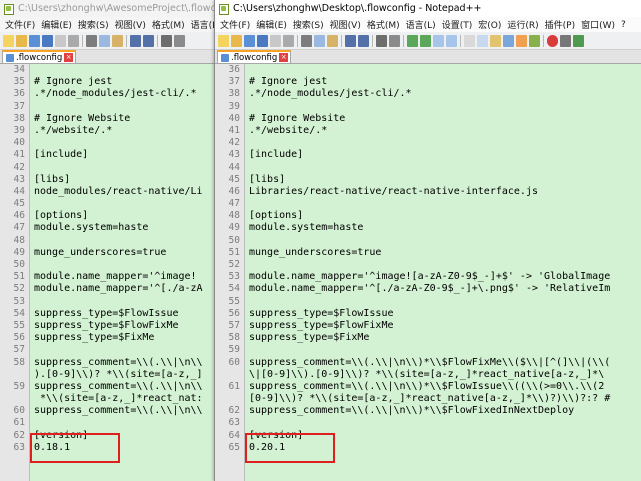  I want to click on indent-guide-icon, so click(495, 40).